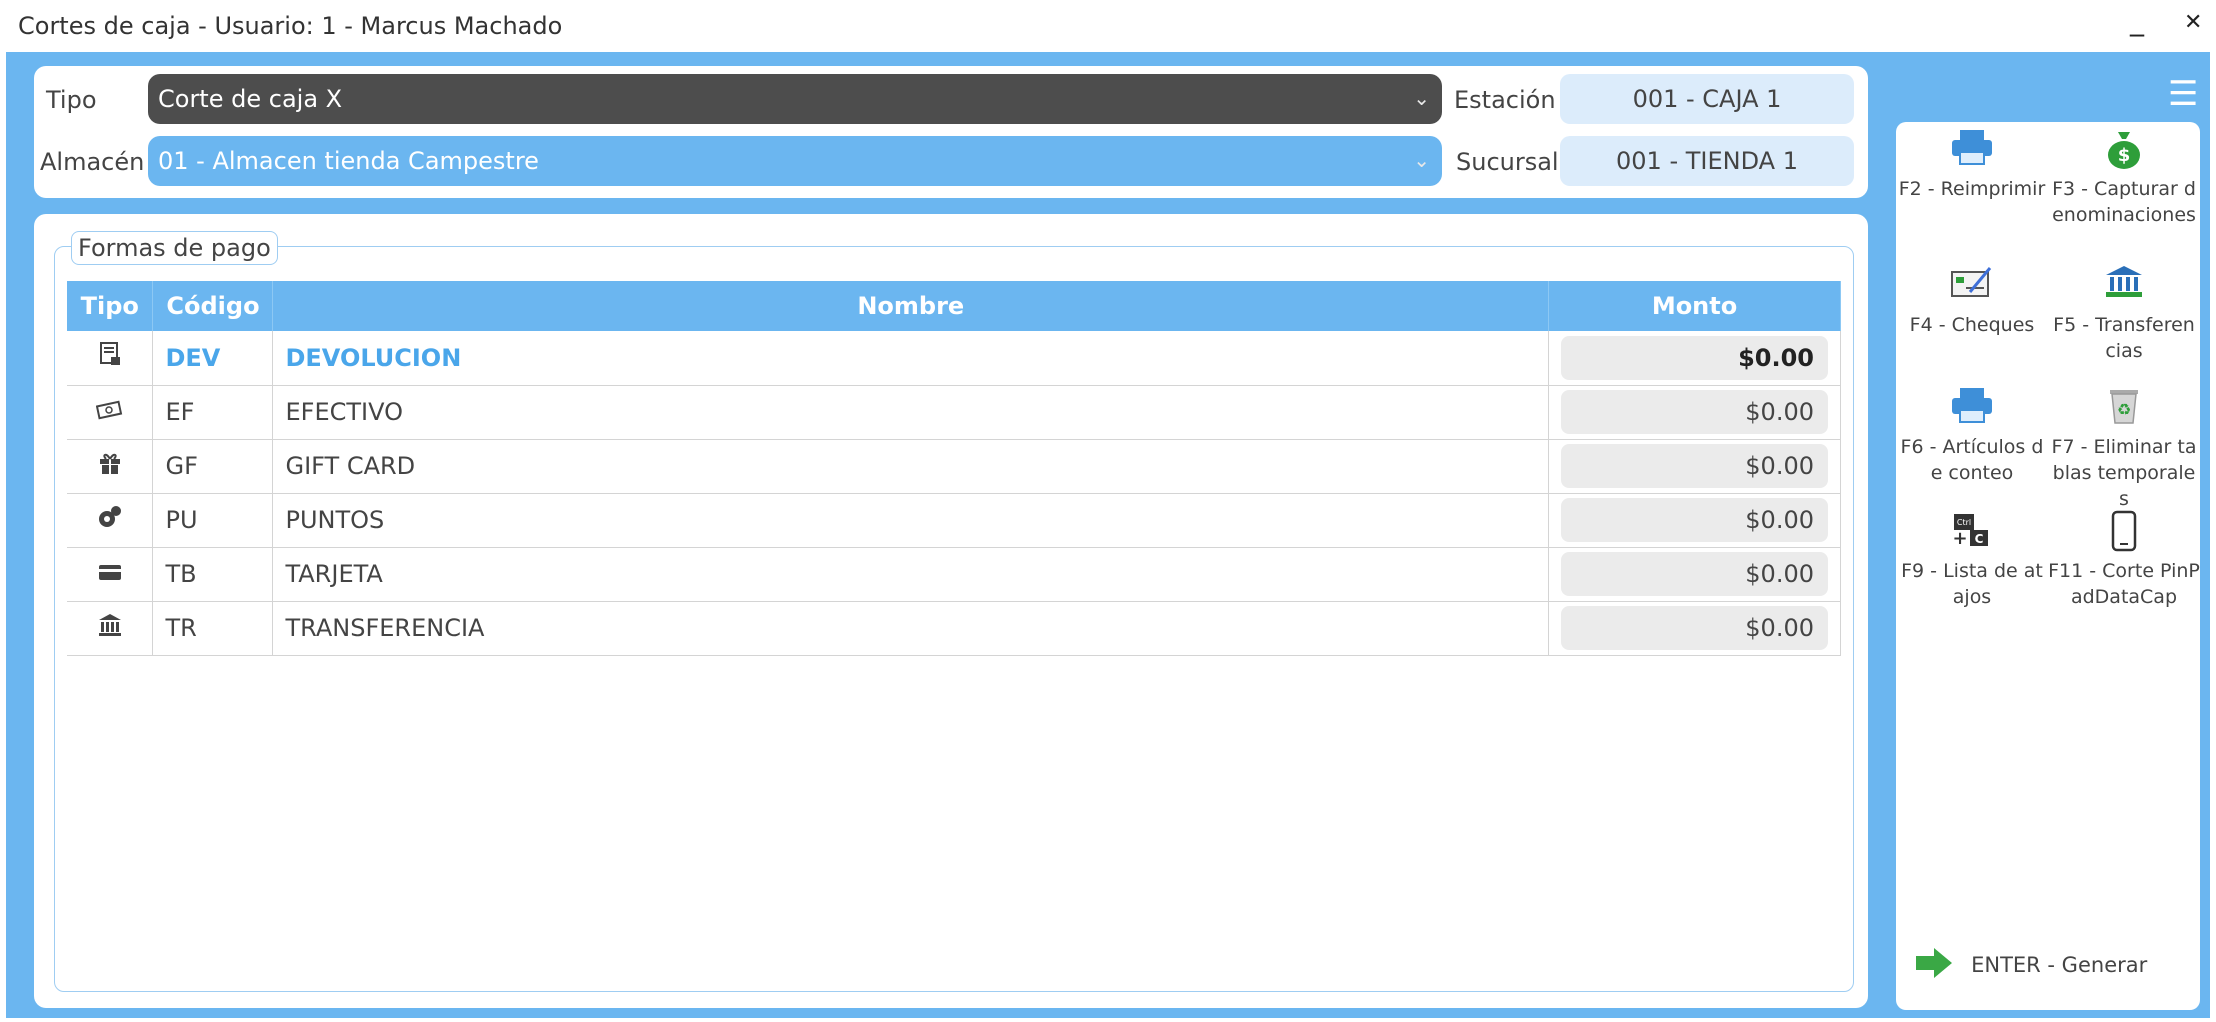 The image size is (2216, 1022). Describe the element at coordinates (1505, 100) in the screenshot. I see `estacion-label: Estación` at that location.